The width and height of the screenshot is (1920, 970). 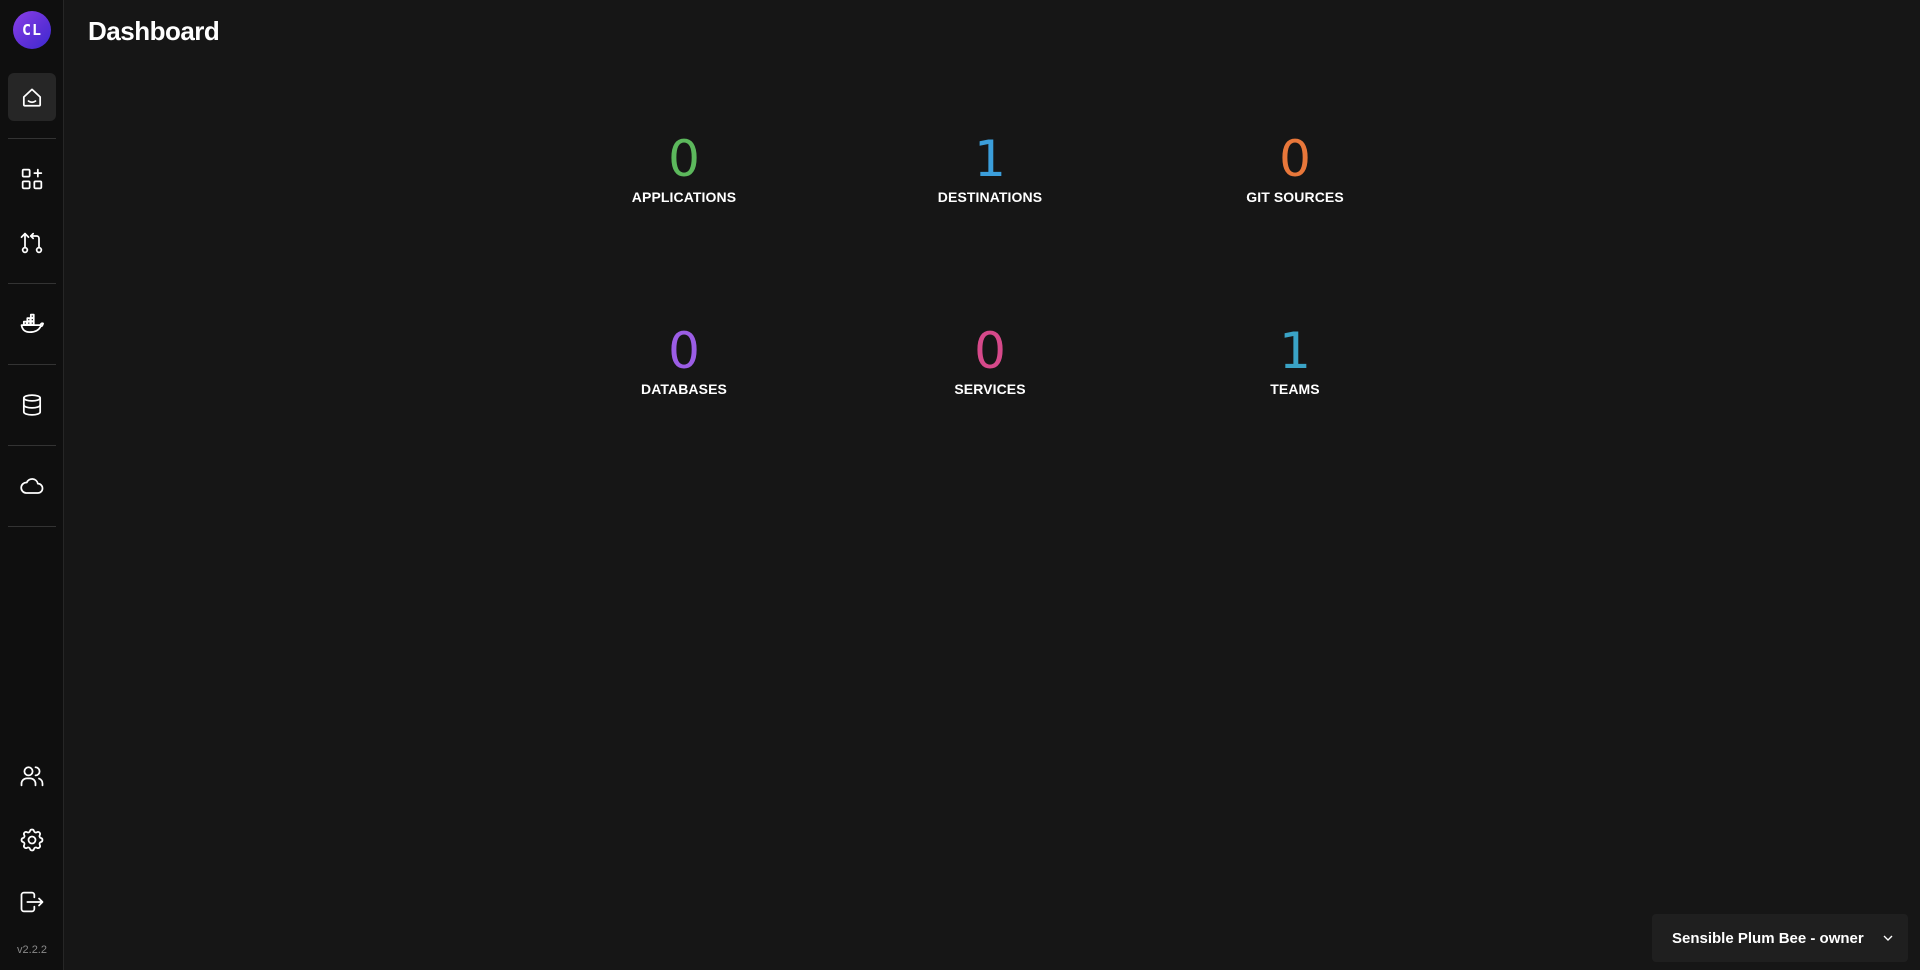 I want to click on stat-teams: 1 TEAMS, so click(x=1295, y=360).